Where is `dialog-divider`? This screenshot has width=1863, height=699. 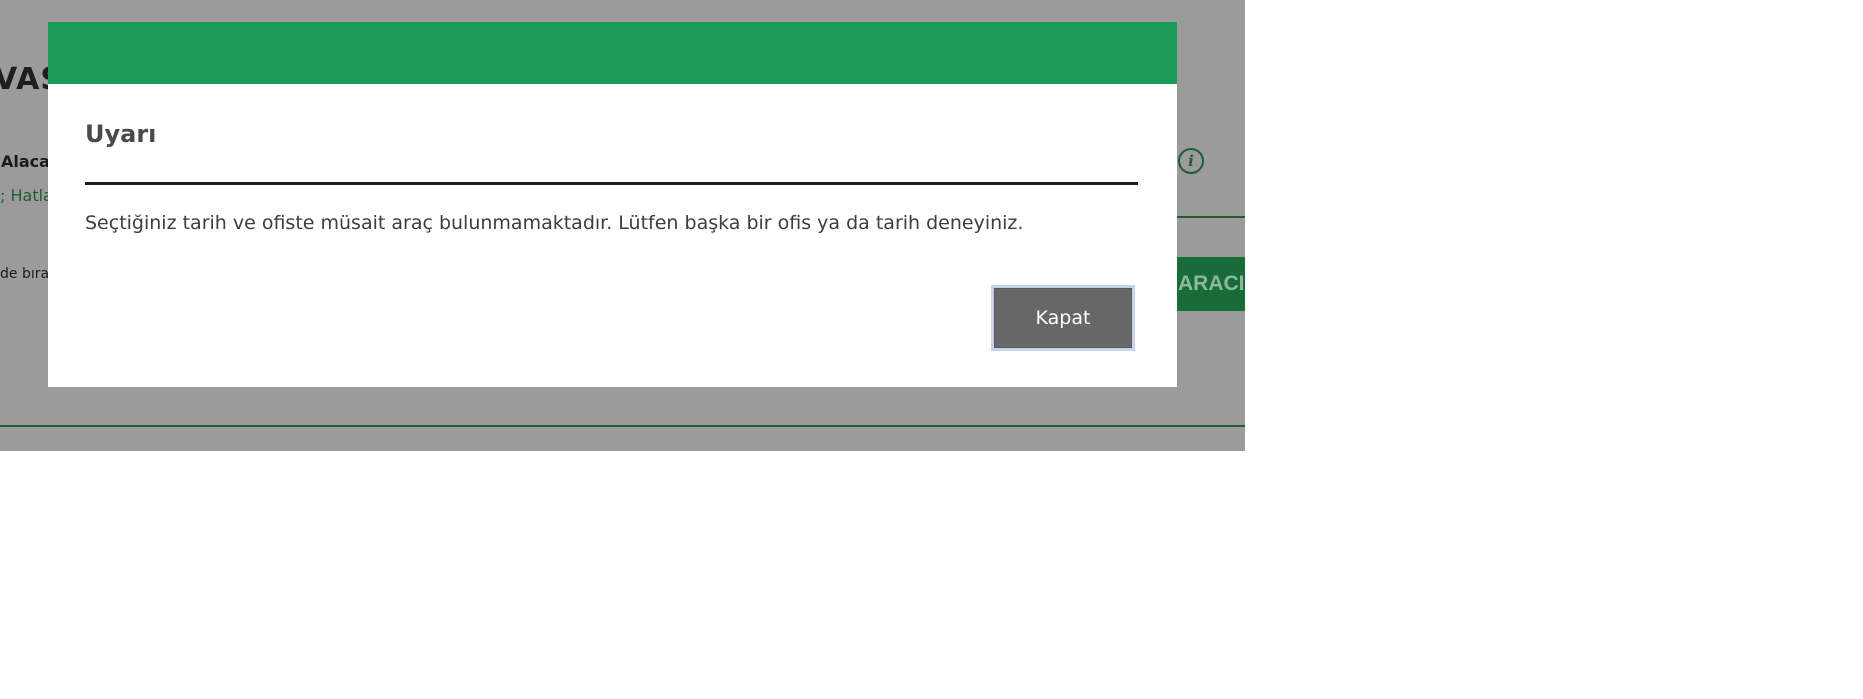
dialog-divider is located at coordinates (611, 183).